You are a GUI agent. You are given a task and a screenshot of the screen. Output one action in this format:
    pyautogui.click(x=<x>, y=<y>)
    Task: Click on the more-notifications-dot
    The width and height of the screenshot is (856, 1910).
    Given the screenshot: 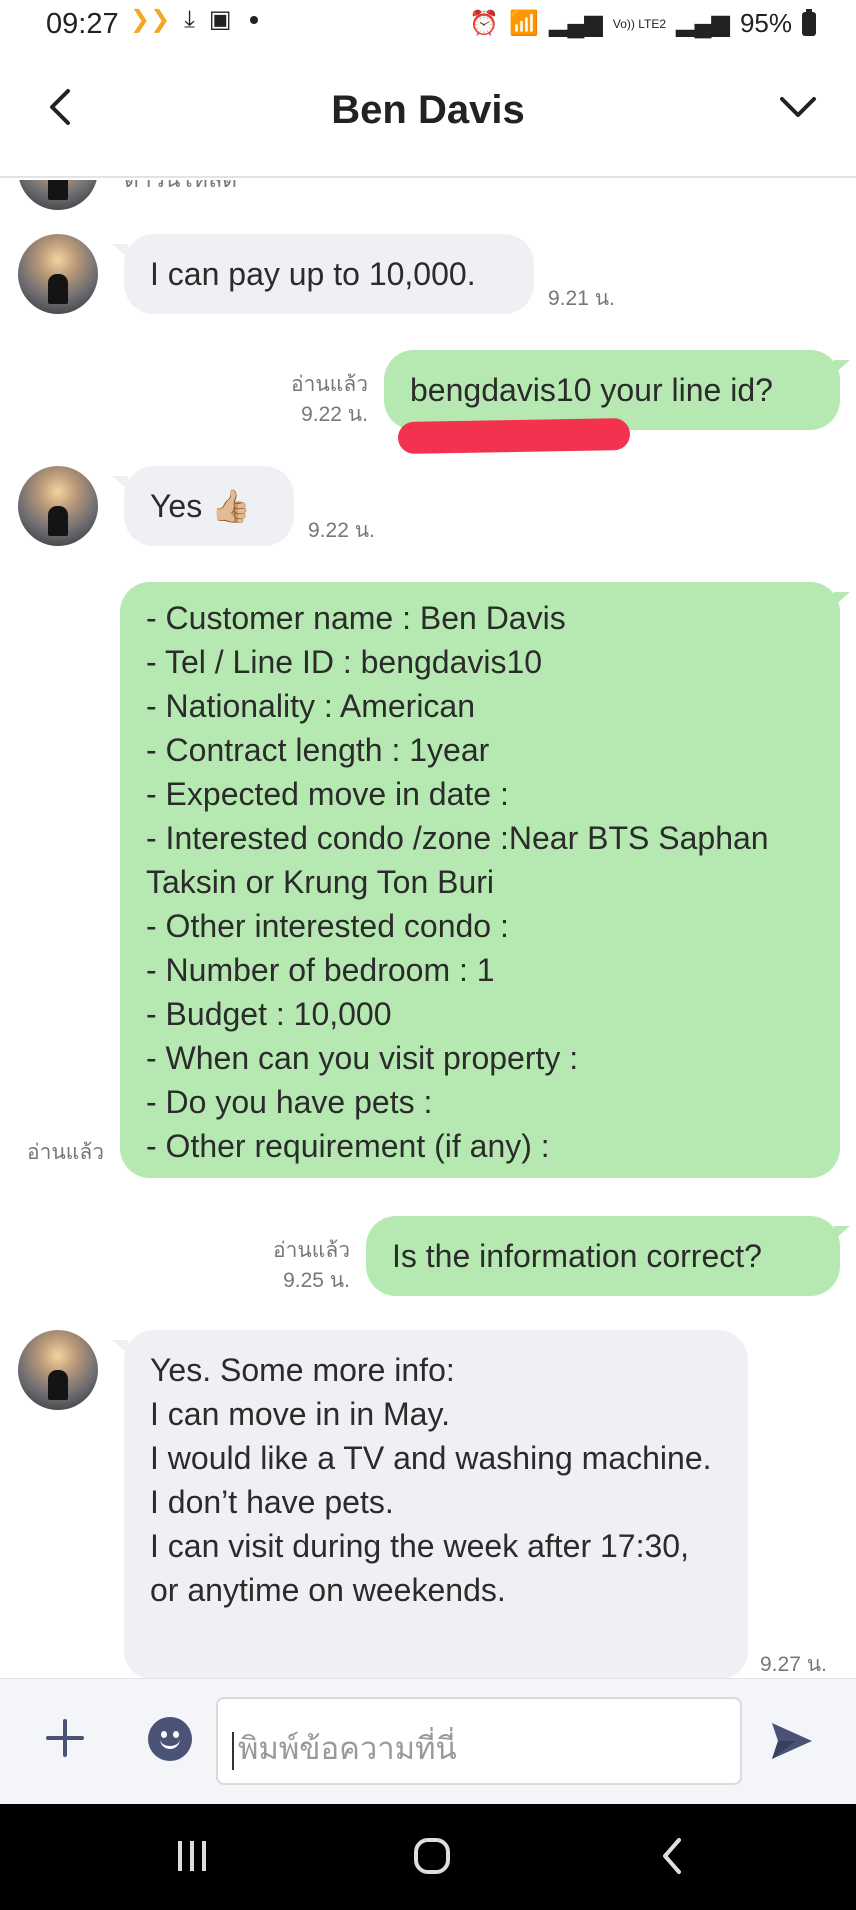 What is the action you would take?
    pyautogui.click(x=253, y=20)
    